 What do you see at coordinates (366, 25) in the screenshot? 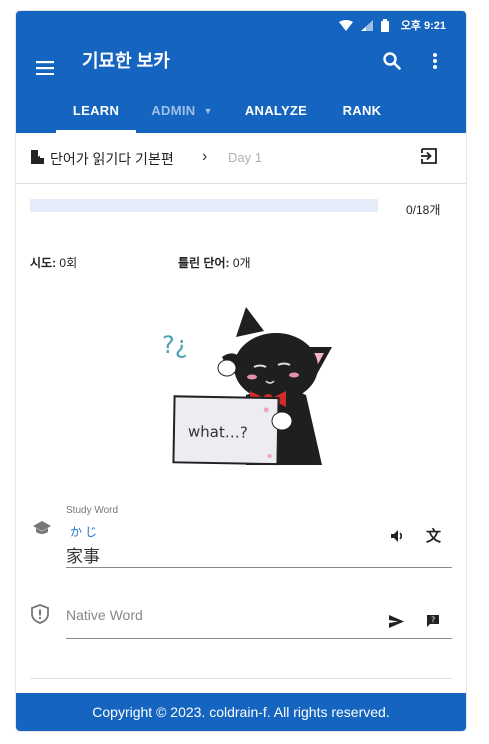
I see `signal-icon` at bounding box center [366, 25].